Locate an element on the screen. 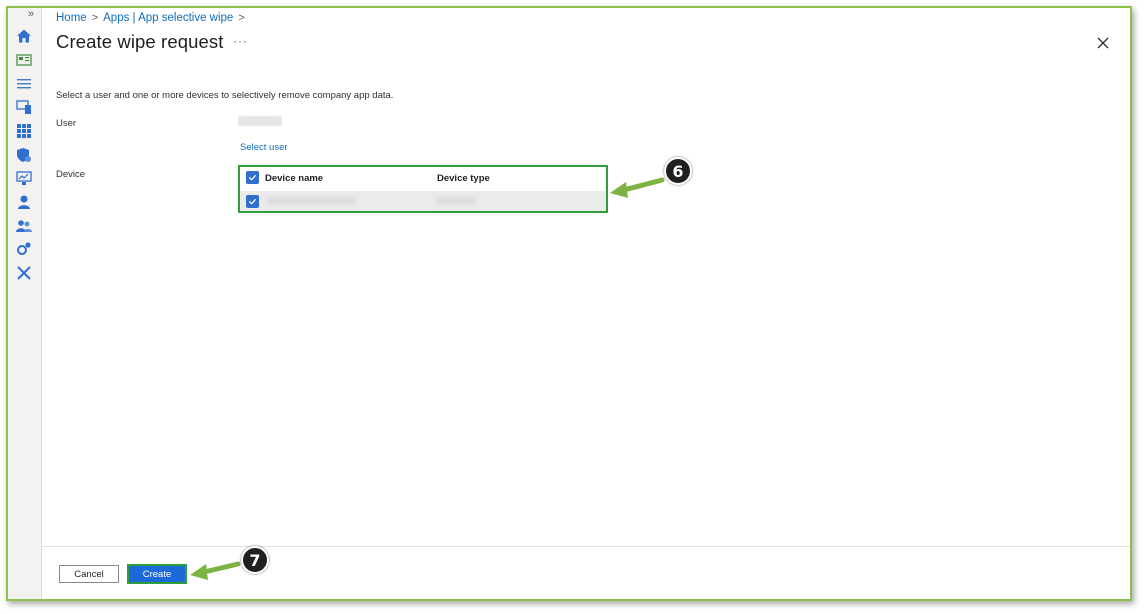 This screenshot has width=1146, height=614. user-label: User is located at coordinates (66, 123).